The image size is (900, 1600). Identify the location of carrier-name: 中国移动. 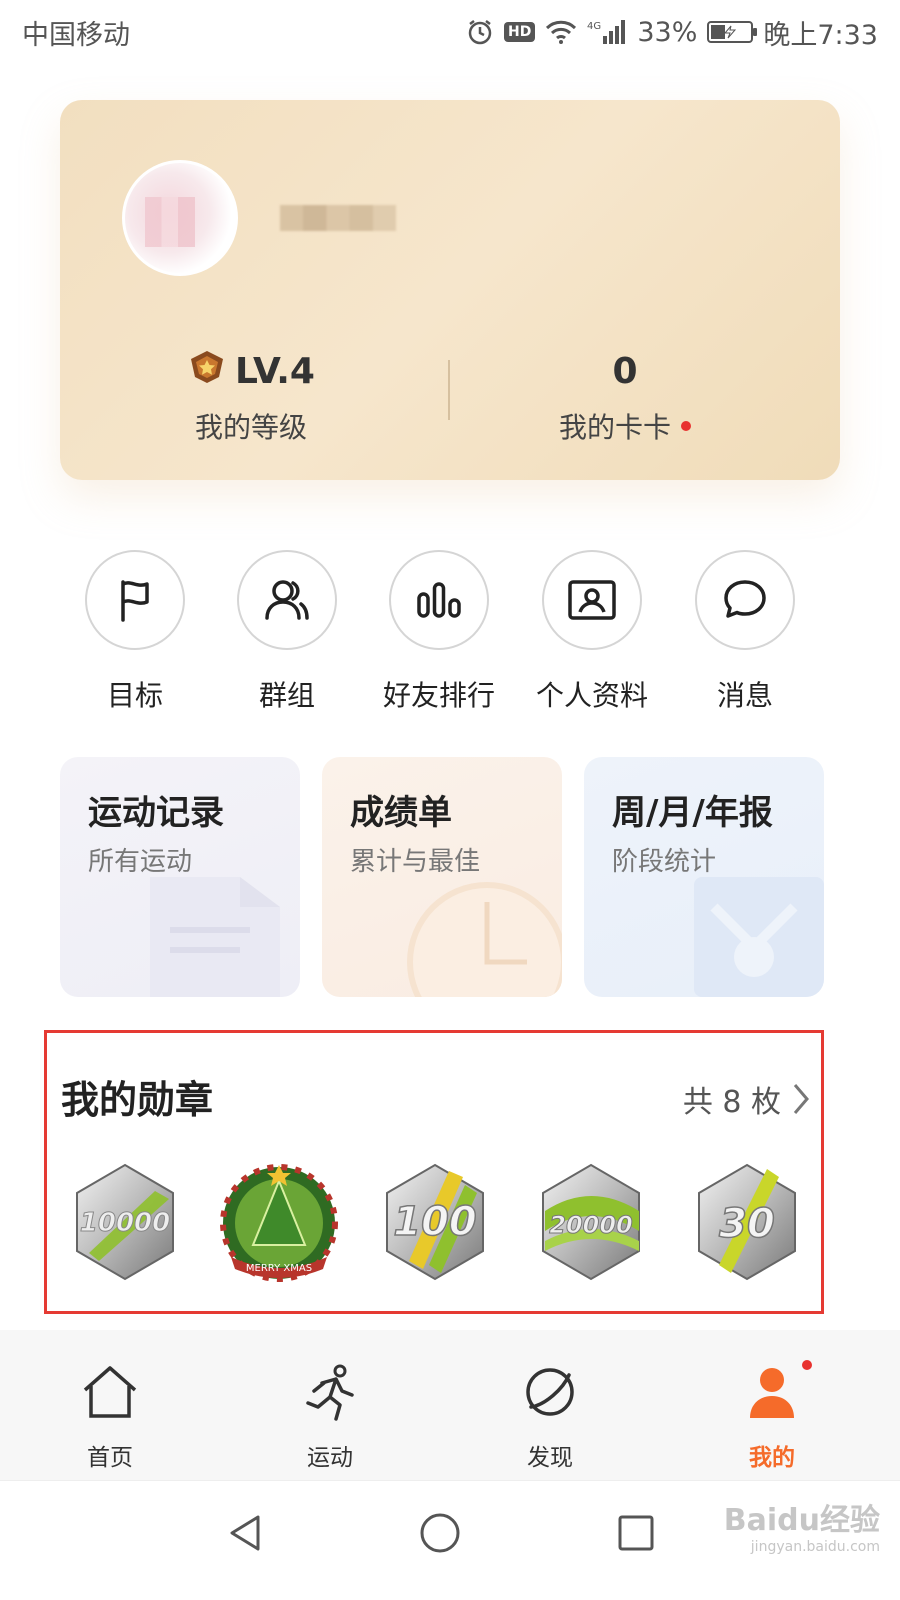
(76, 35).